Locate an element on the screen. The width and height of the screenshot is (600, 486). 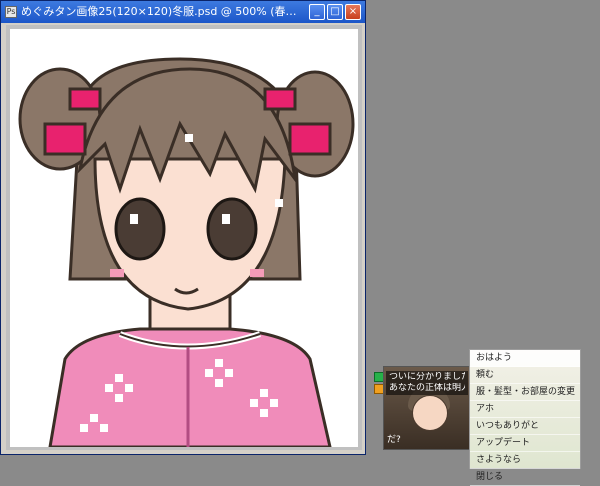
close-button: × is located at coordinates (353, 12).